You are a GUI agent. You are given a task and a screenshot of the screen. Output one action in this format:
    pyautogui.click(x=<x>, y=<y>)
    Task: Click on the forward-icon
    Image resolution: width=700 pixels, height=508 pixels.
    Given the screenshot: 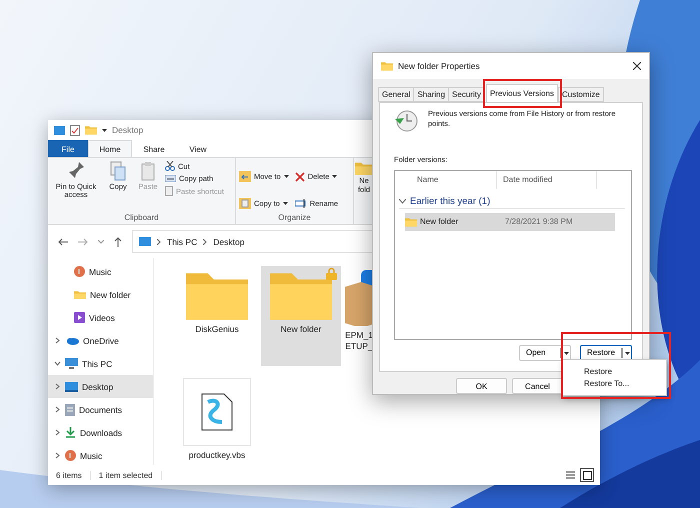 What is the action you would take?
    pyautogui.click(x=83, y=242)
    